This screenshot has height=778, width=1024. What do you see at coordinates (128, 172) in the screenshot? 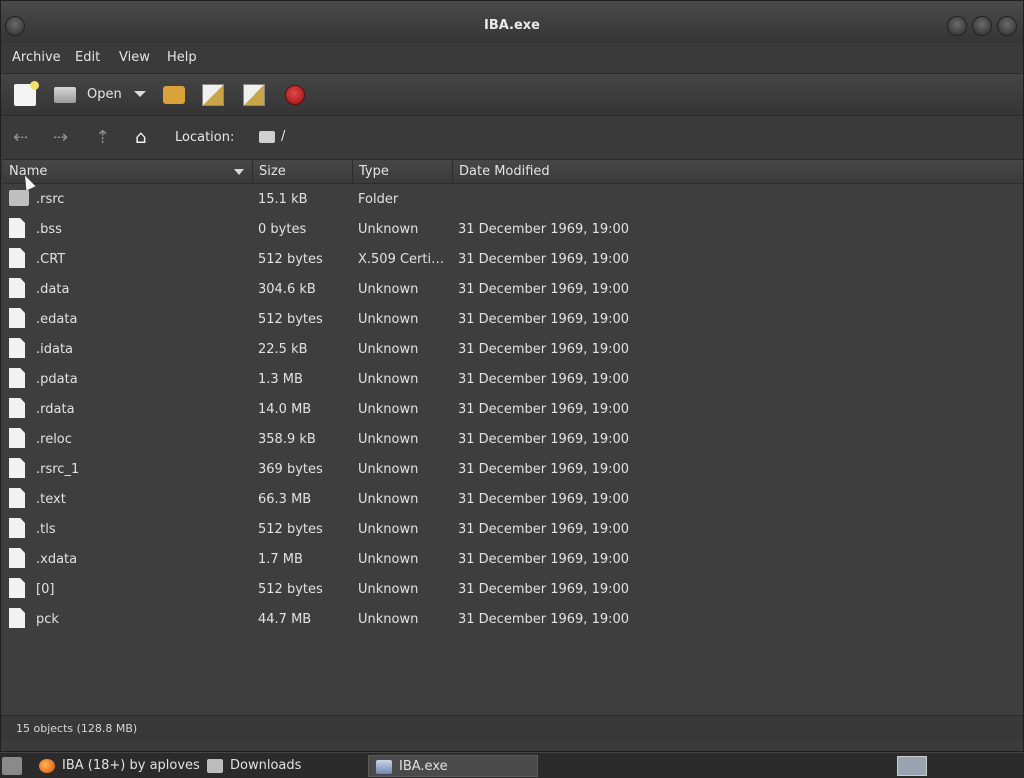
I see `column-header-name: Name` at bounding box center [128, 172].